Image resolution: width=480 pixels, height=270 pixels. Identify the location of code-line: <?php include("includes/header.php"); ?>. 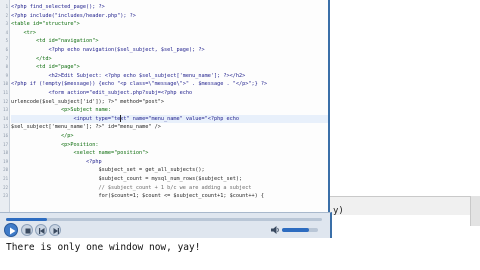
(169, 16).